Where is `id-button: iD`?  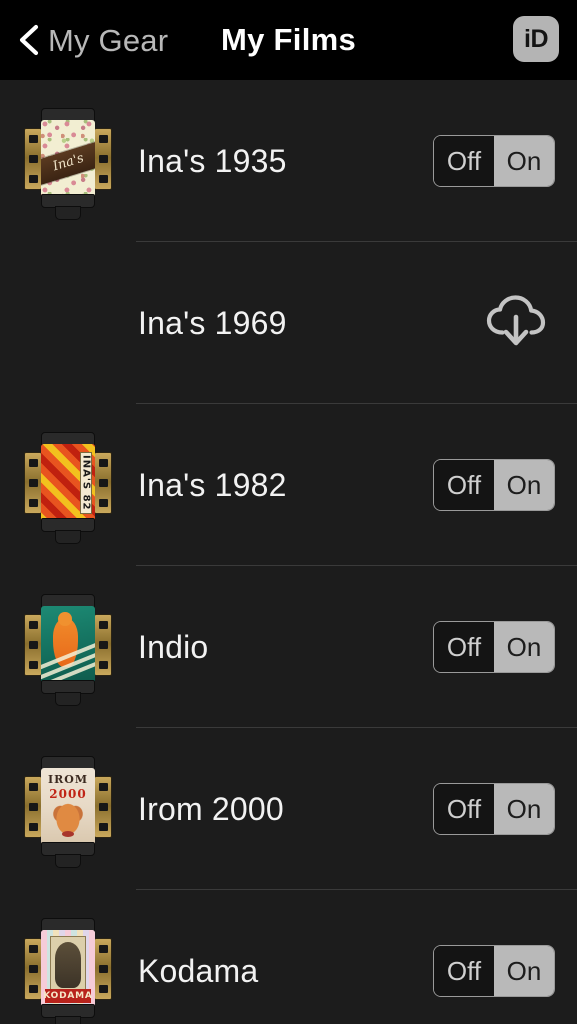
id-button: iD is located at coordinates (536, 39).